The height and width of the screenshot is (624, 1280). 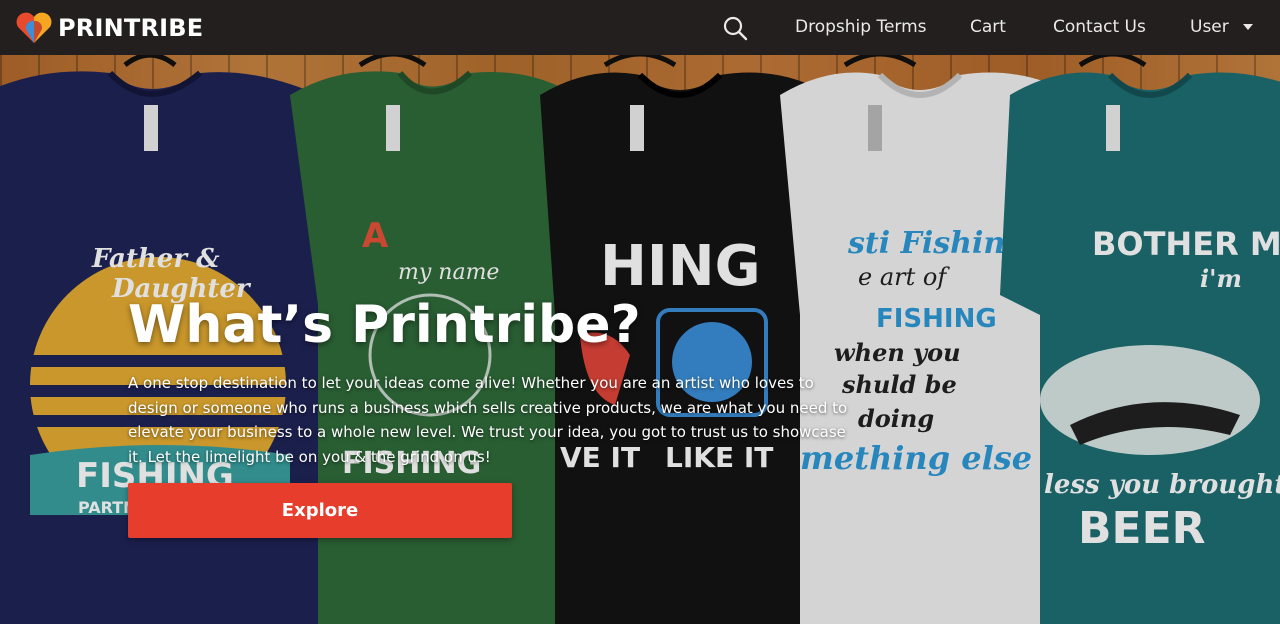 What do you see at coordinates (1099, 27) in the screenshot?
I see `nav-contact-us: Contact Us` at bounding box center [1099, 27].